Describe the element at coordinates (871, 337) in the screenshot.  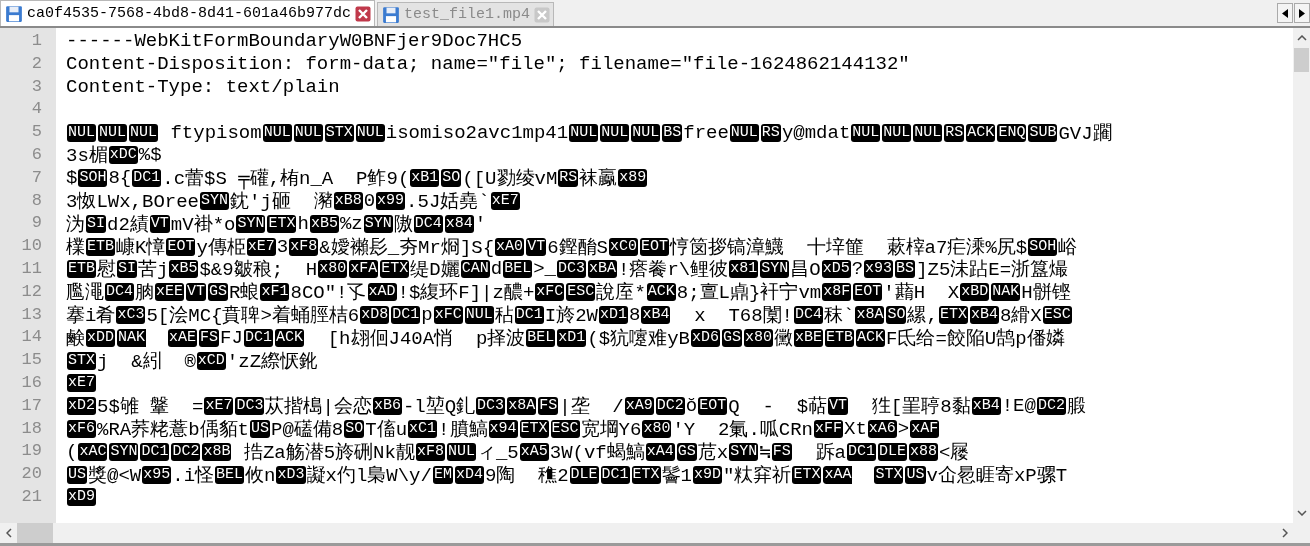
I see `control-char-badge: ACK` at that location.